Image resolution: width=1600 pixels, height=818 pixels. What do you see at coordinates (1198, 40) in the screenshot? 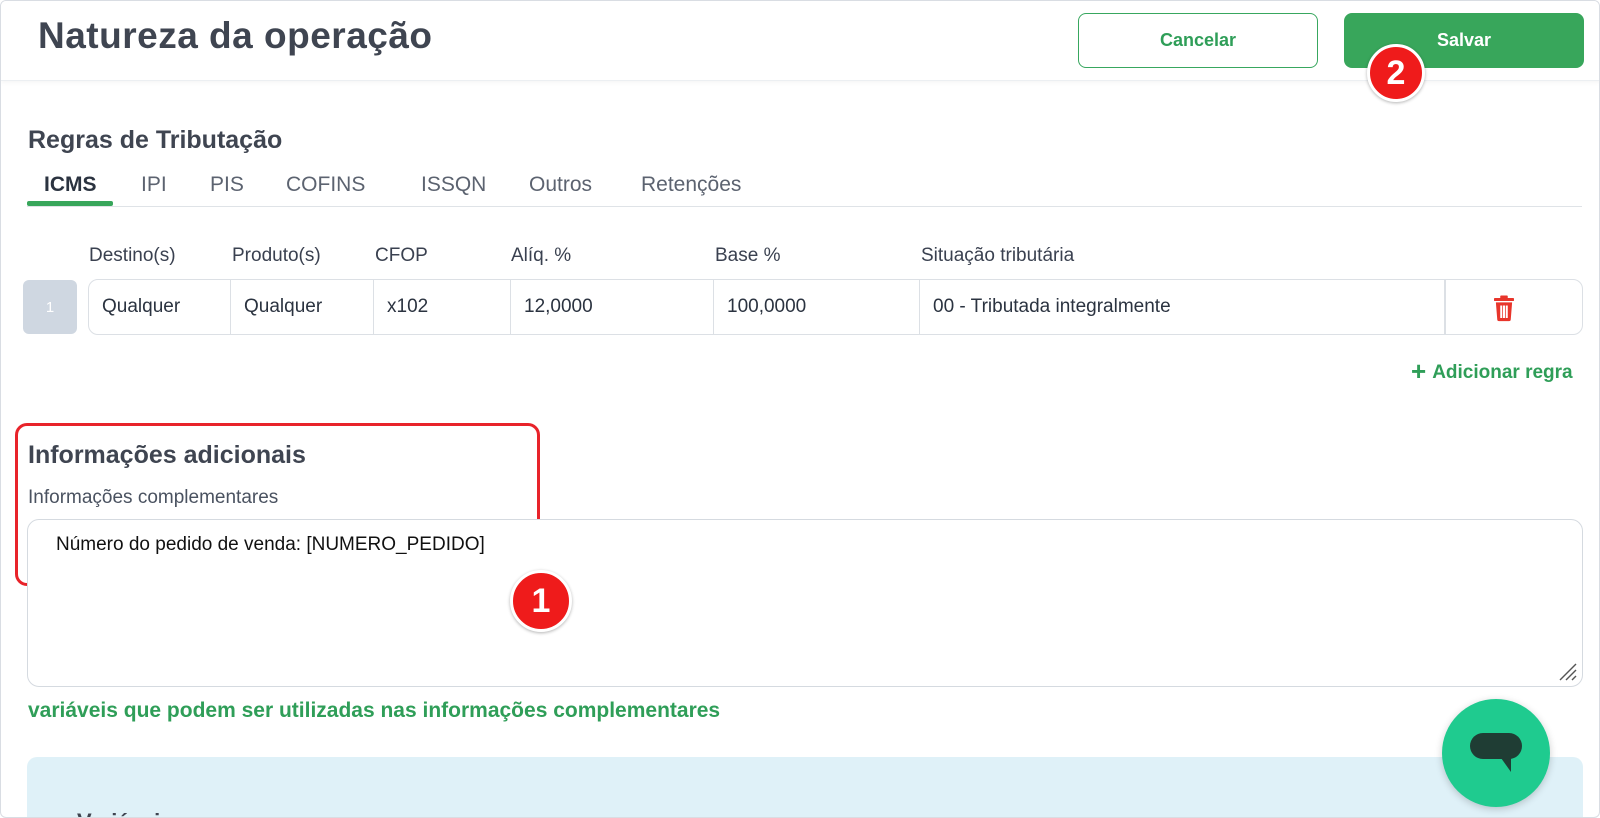
I see `cancel-button: Cancelar` at bounding box center [1198, 40].